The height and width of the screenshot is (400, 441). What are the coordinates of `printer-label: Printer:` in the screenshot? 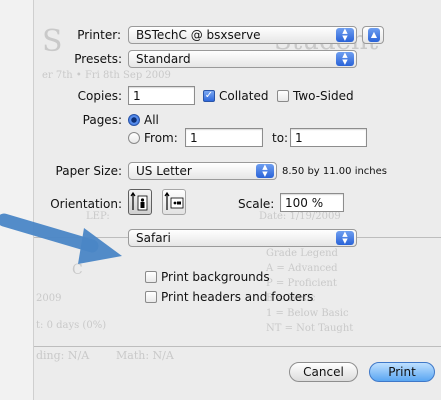 It's located at (99, 35).